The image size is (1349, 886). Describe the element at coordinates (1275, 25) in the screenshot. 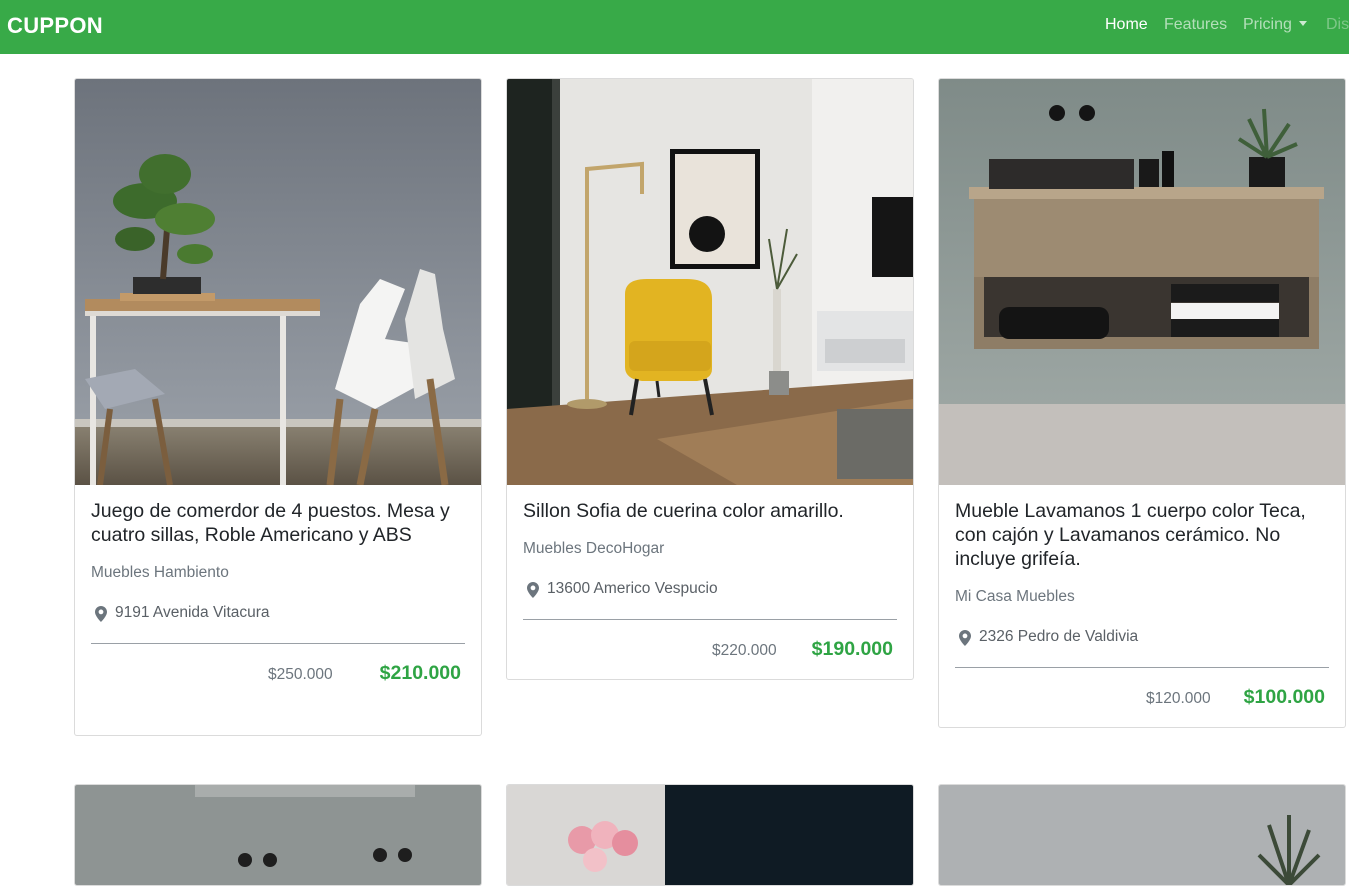

I see `nav-pricing-dropdown: Pricing` at that location.